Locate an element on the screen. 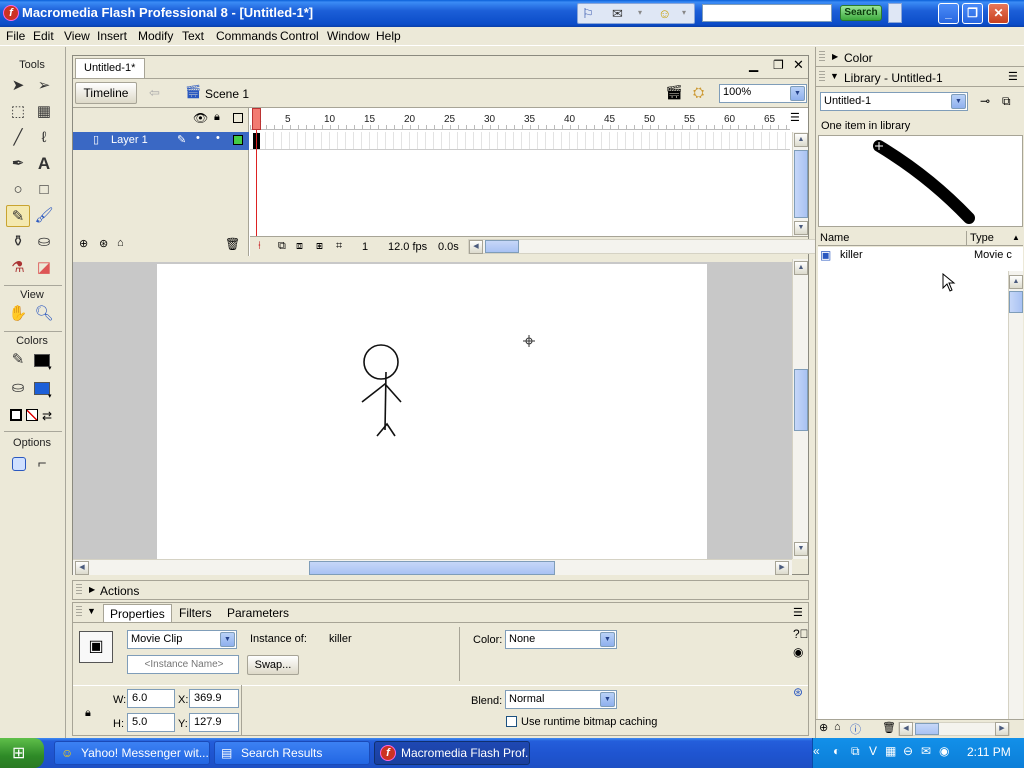 The image size is (1024, 768). menu-insert: Insert is located at coordinates (112, 36).